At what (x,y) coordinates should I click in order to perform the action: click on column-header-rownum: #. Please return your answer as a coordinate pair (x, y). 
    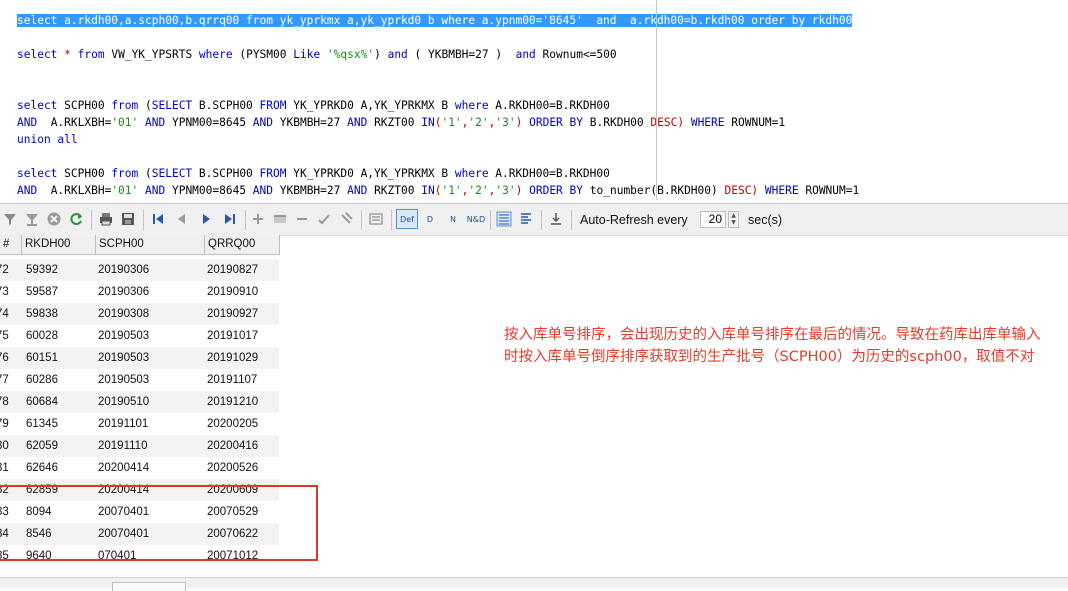
    Looking at the image, I should click on (11, 245).